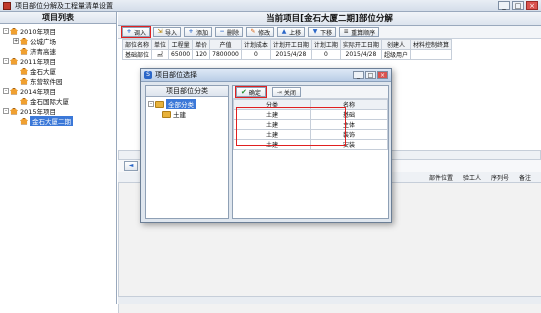  What do you see at coordinates (349, 104) in the screenshot?
I see `column-header: 名称` at bounding box center [349, 104].